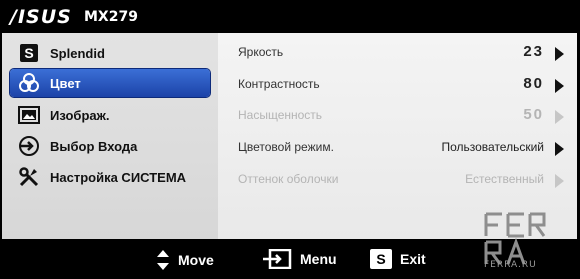  What do you see at coordinates (110, 83) in the screenshot?
I see `sidebar-item-color: Цвет` at bounding box center [110, 83].